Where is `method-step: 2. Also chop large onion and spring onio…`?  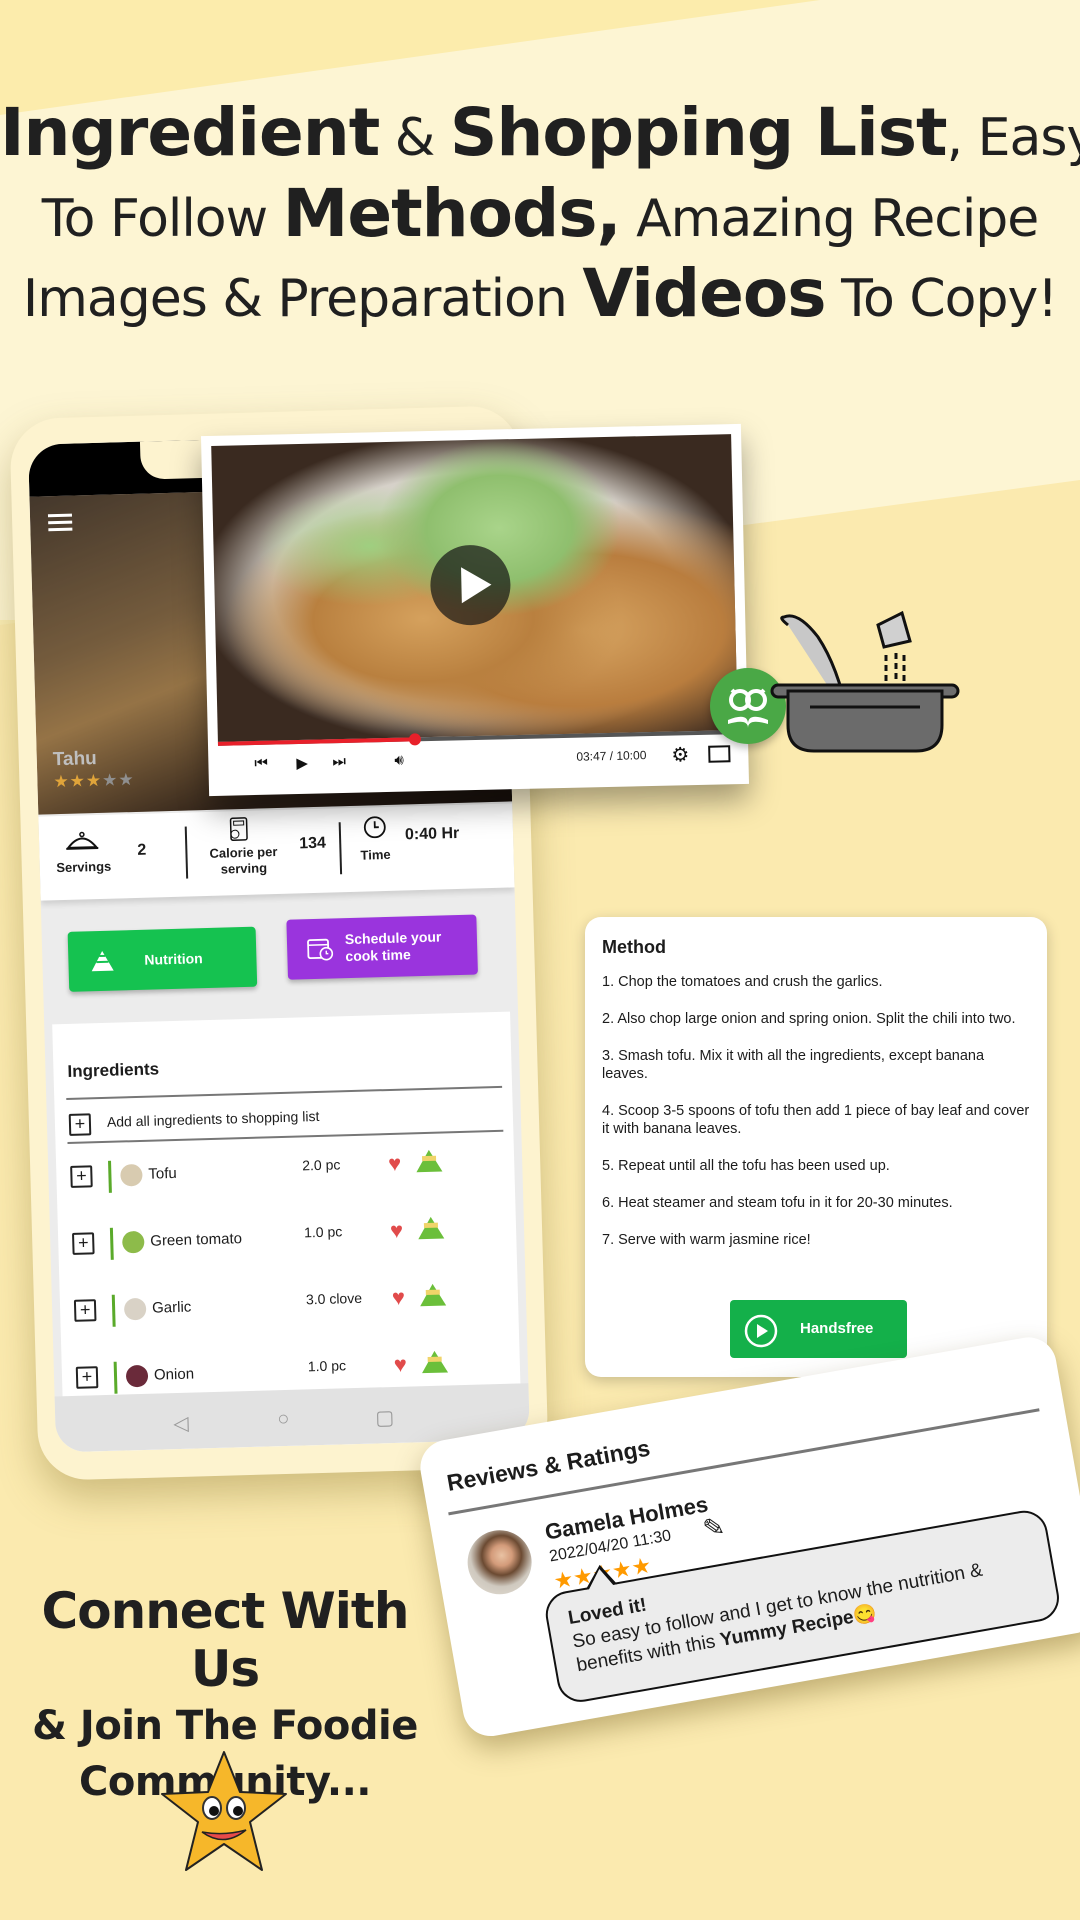 method-step: 2. Also chop large onion and spring onio… is located at coordinates (809, 1019).